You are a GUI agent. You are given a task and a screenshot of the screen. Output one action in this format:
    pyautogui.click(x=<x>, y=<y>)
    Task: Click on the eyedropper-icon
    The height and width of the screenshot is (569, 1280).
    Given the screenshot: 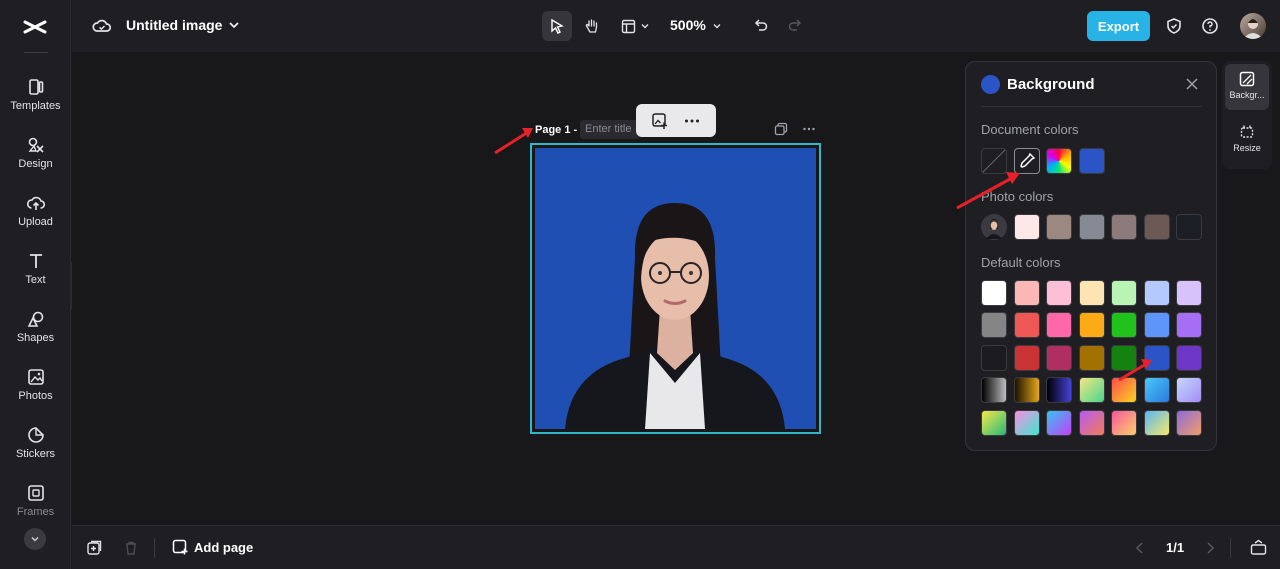 What is the action you would take?
    pyautogui.click(x=1028, y=160)
    